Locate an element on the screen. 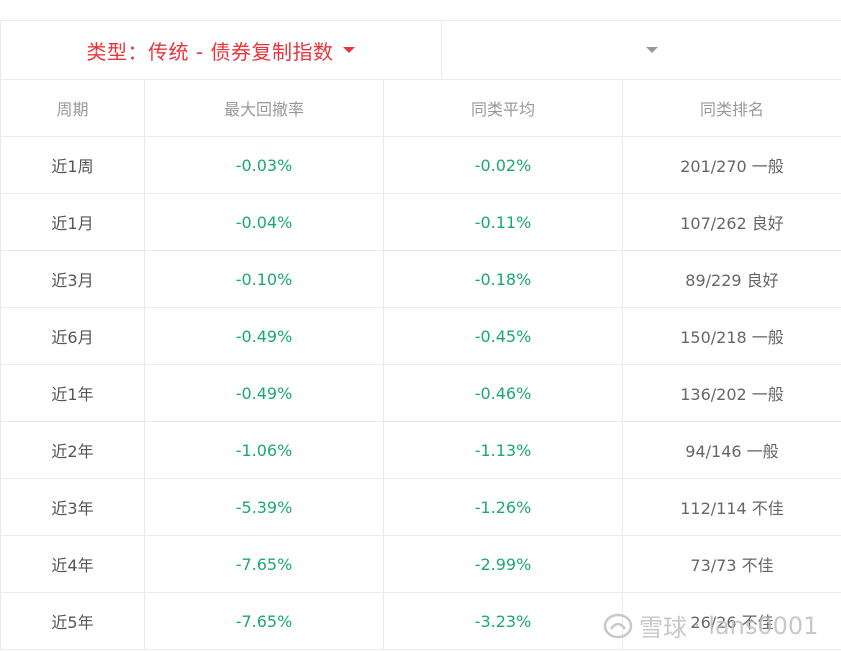 This screenshot has height=651, width=841. table-row: 近1周 -0.03% -0.02% 201/270 一般 is located at coordinates (420, 165).